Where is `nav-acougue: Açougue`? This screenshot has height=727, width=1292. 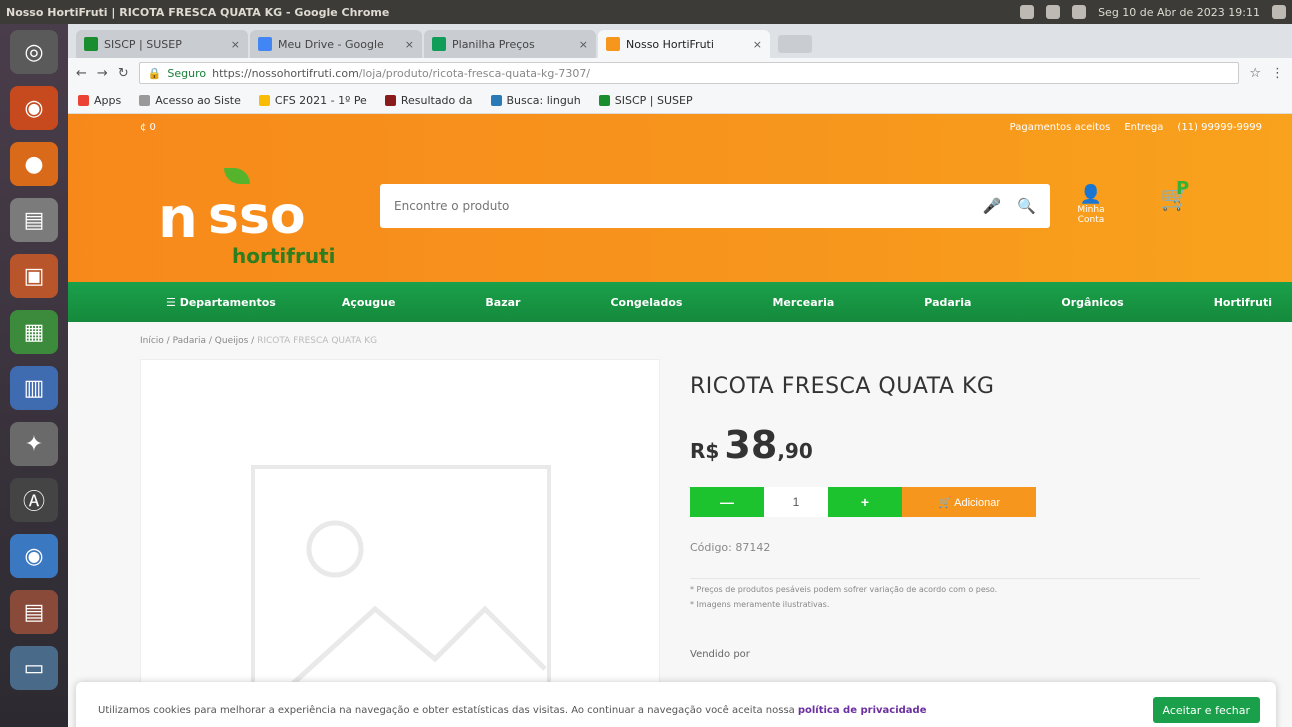 nav-acougue: Açougue is located at coordinates (369, 302).